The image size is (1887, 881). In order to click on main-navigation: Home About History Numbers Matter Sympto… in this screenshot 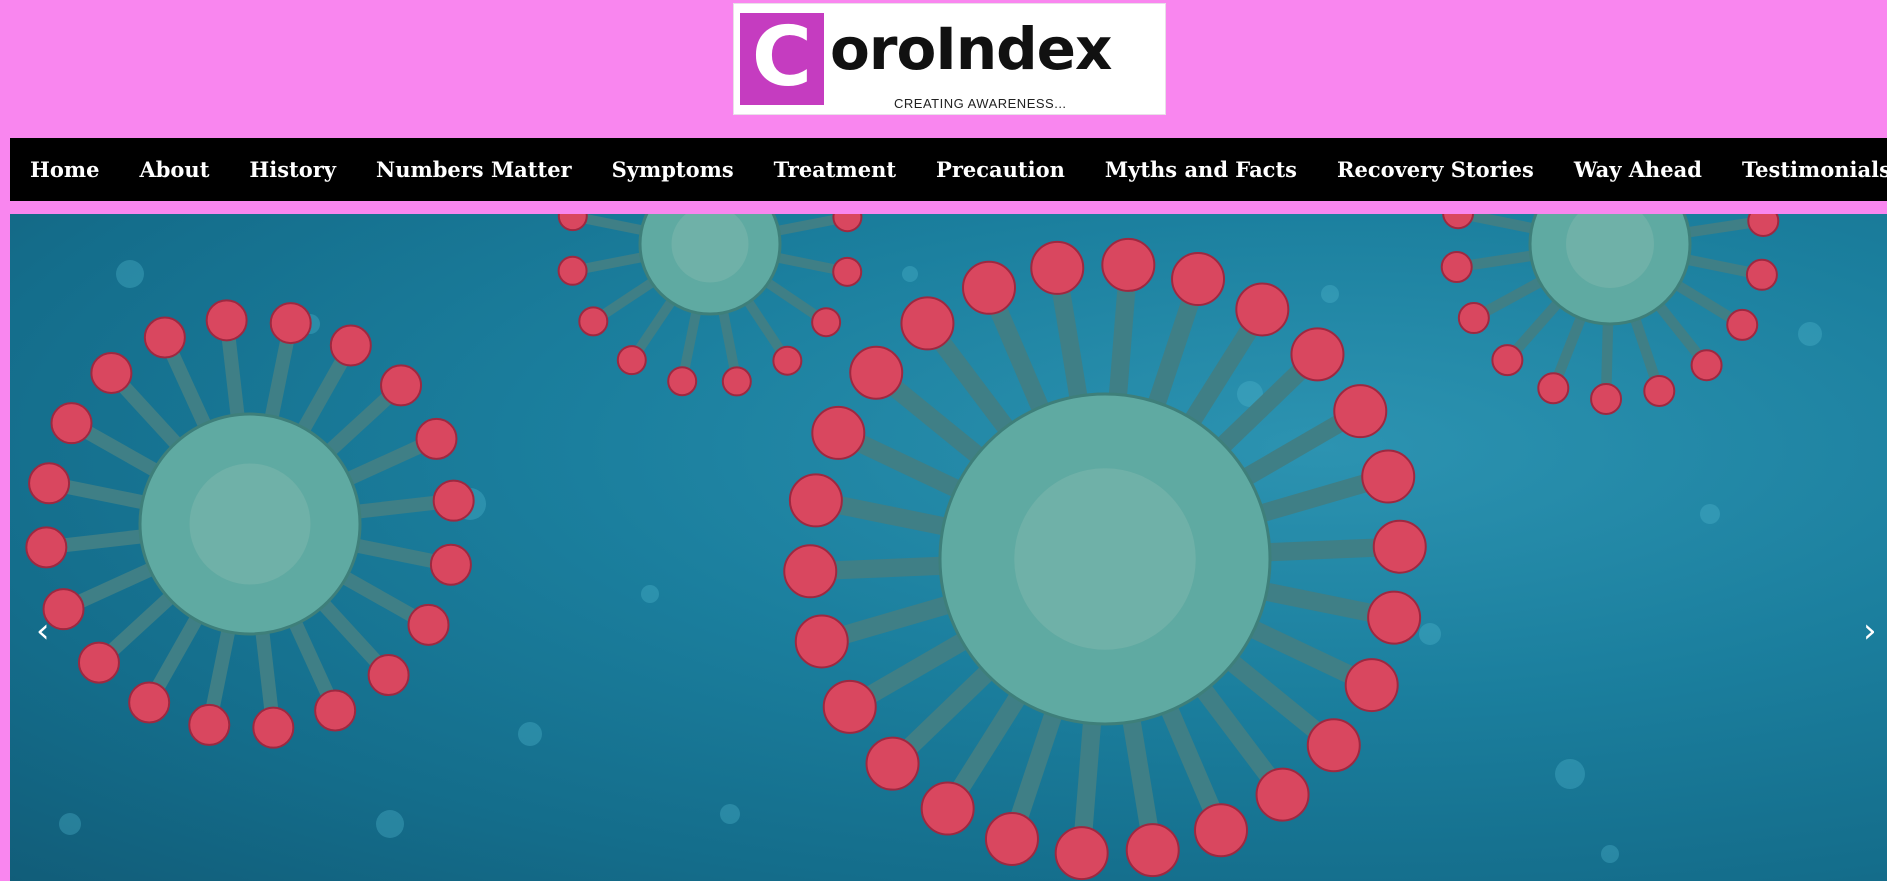, I will do `click(948, 169)`.